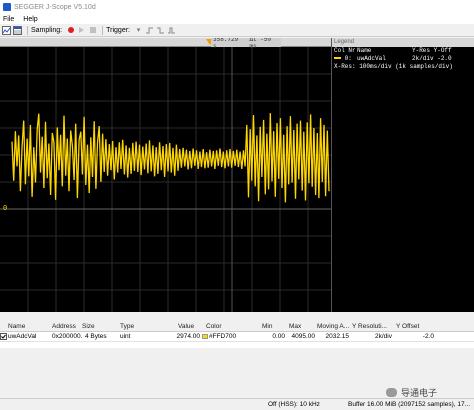  Describe the element at coordinates (393, 66) in the screenshot. I see `legend-xres: X-Res: 100ms/div (1k samples/div)` at that location.